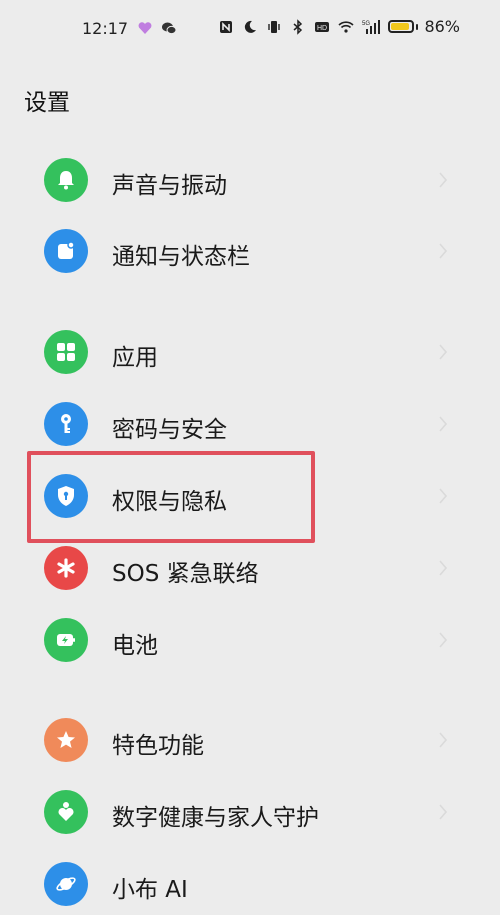 This screenshot has height=915, width=500. I want to click on battery-icon: 86%, so click(424, 26).